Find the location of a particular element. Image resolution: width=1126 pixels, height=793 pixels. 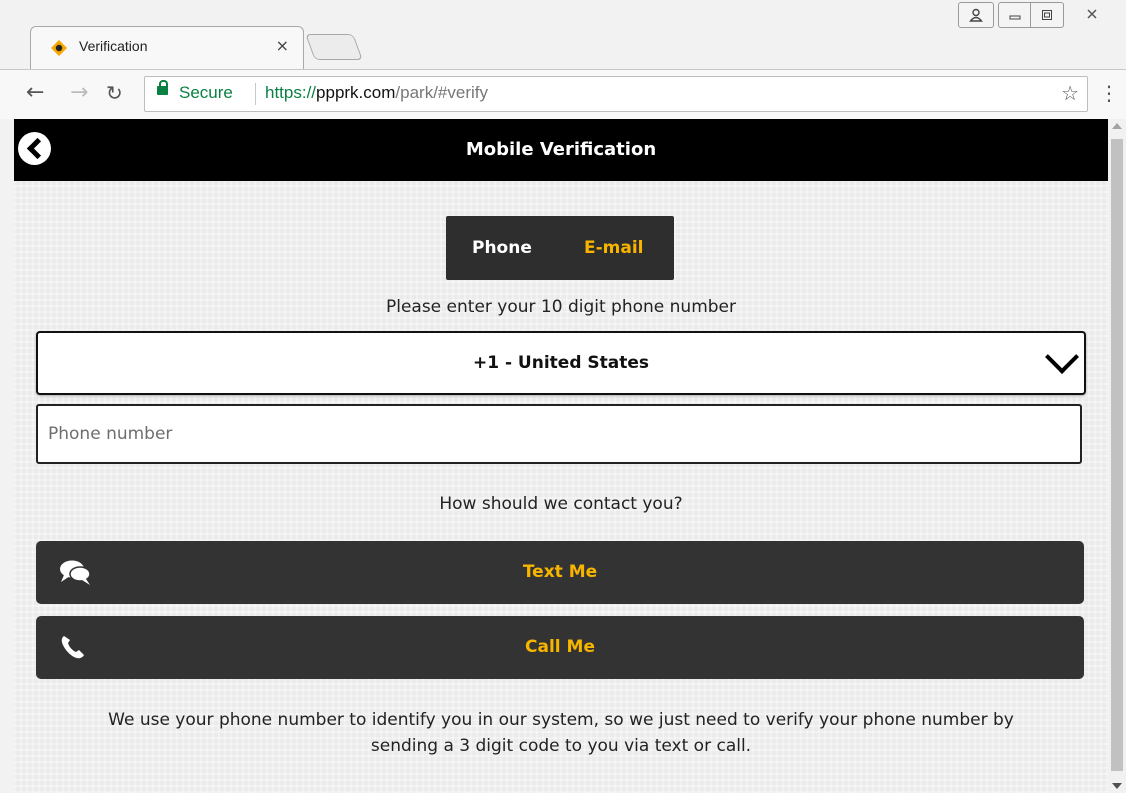

browser-menu-icon: ⋮ is located at coordinates (1109, 93).